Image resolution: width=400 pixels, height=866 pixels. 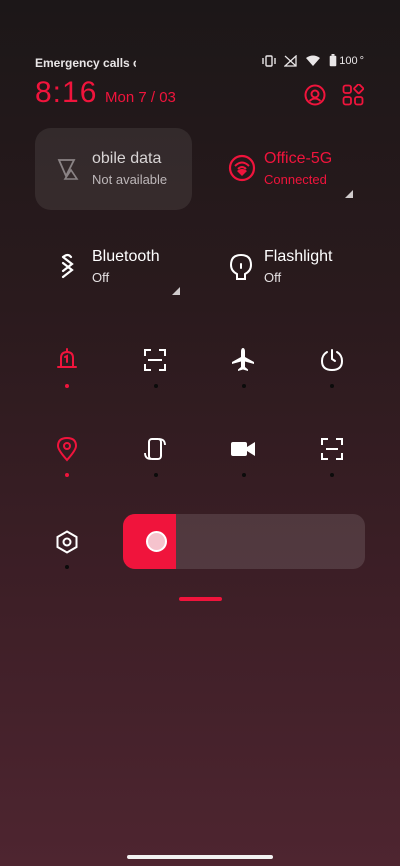 I want to click on toggle-scan, so click(x=155, y=360).